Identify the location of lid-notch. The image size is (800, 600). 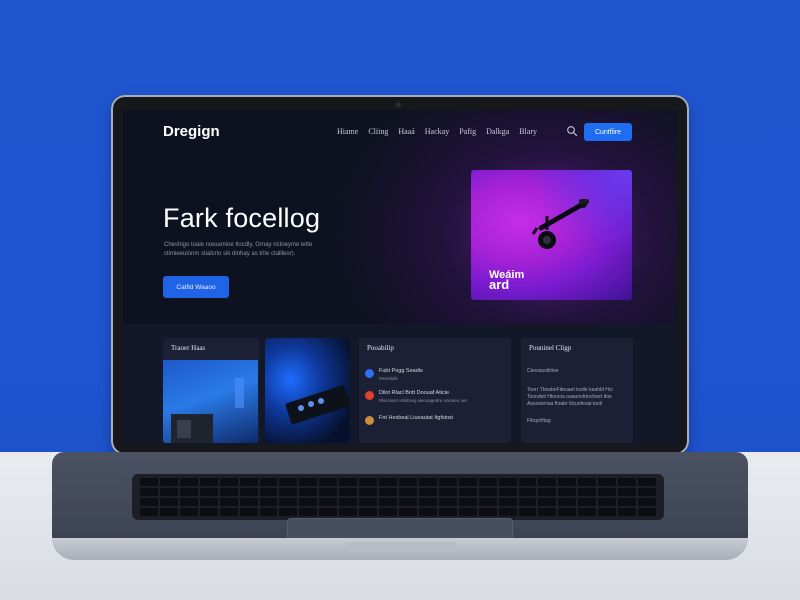
(401, 547).